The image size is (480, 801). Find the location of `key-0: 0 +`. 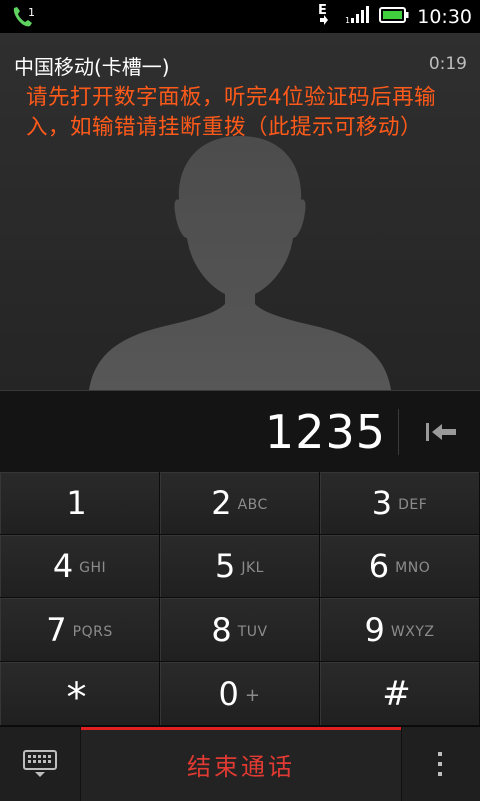

key-0: 0 + is located at coordinates (240, 694).